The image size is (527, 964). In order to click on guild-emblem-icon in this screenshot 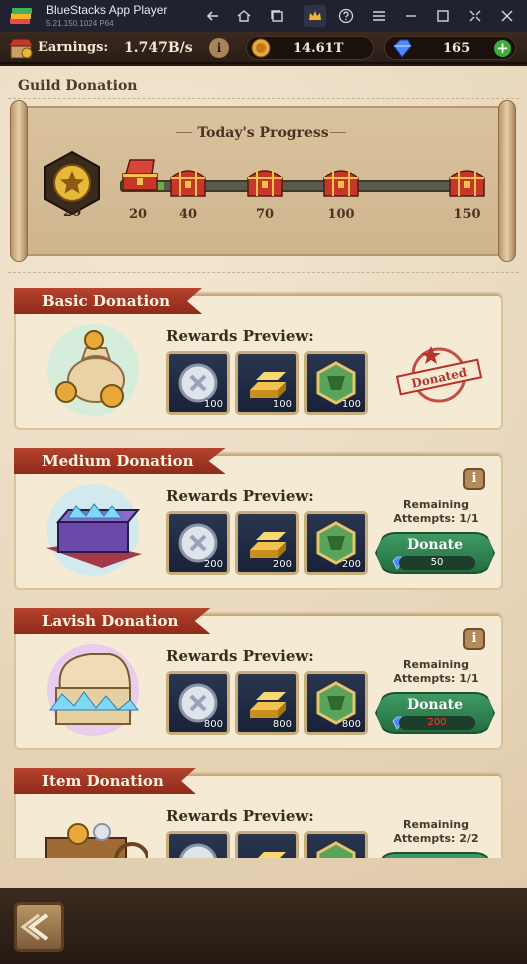, I will do `click(336, 849)`.